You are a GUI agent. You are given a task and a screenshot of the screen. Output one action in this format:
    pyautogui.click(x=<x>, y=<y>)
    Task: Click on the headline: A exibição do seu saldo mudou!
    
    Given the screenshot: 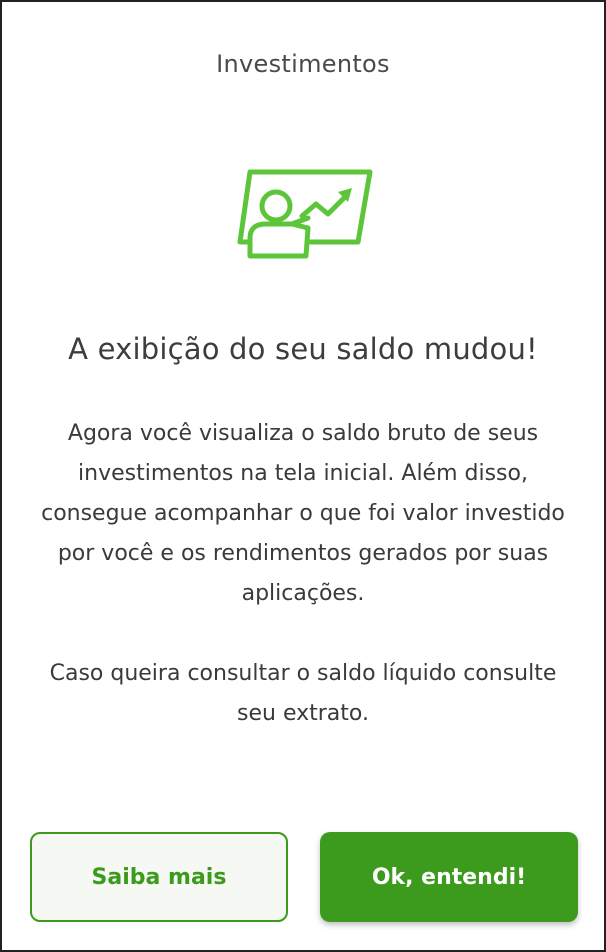 What is the action you would take?
    pyautogui.click(x=303, y=349)
    